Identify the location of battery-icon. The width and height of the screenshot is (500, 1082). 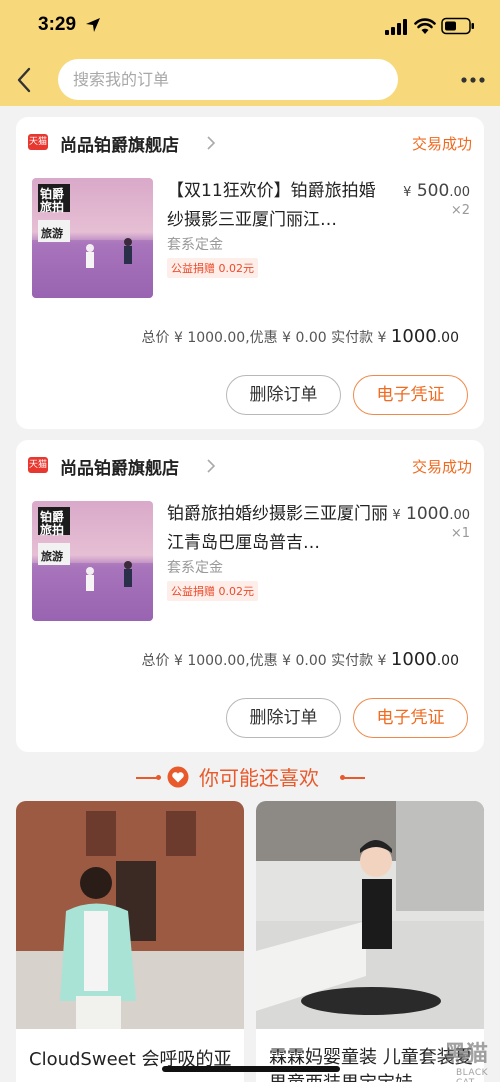
(457, 26).